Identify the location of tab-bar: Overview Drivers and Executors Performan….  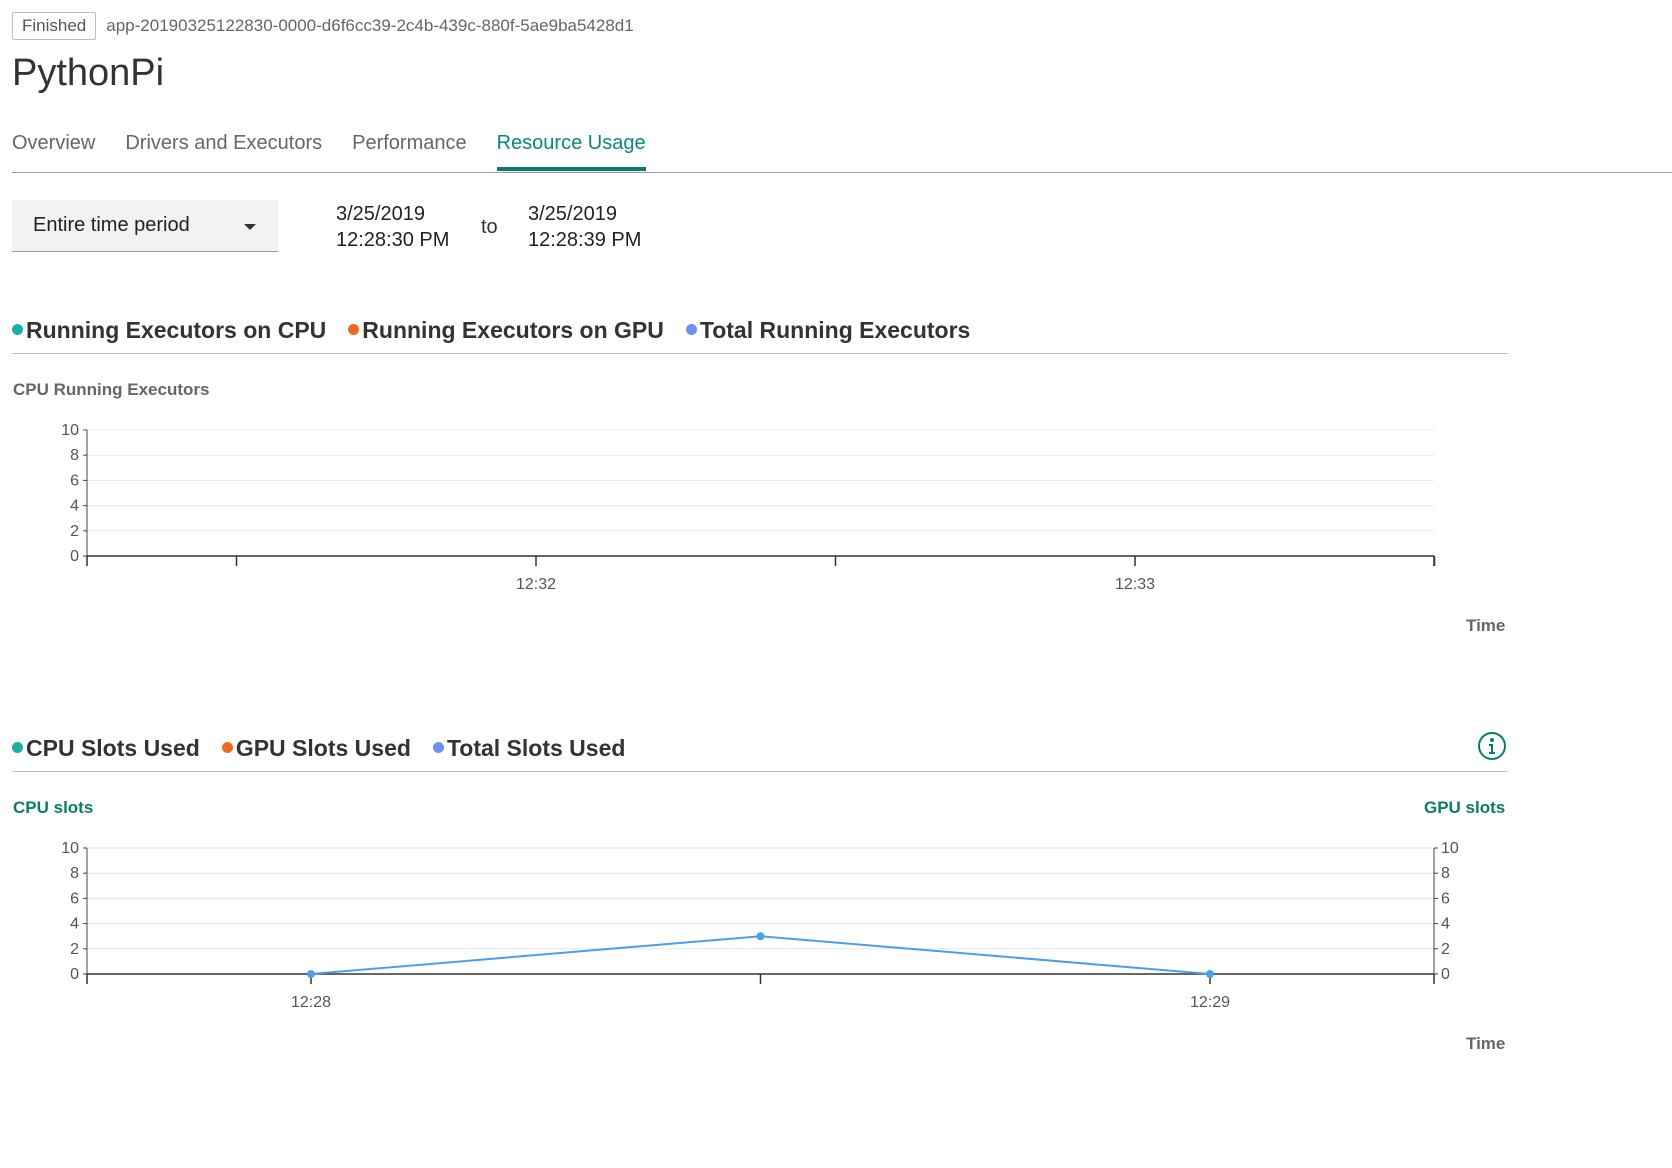
(842, 151).